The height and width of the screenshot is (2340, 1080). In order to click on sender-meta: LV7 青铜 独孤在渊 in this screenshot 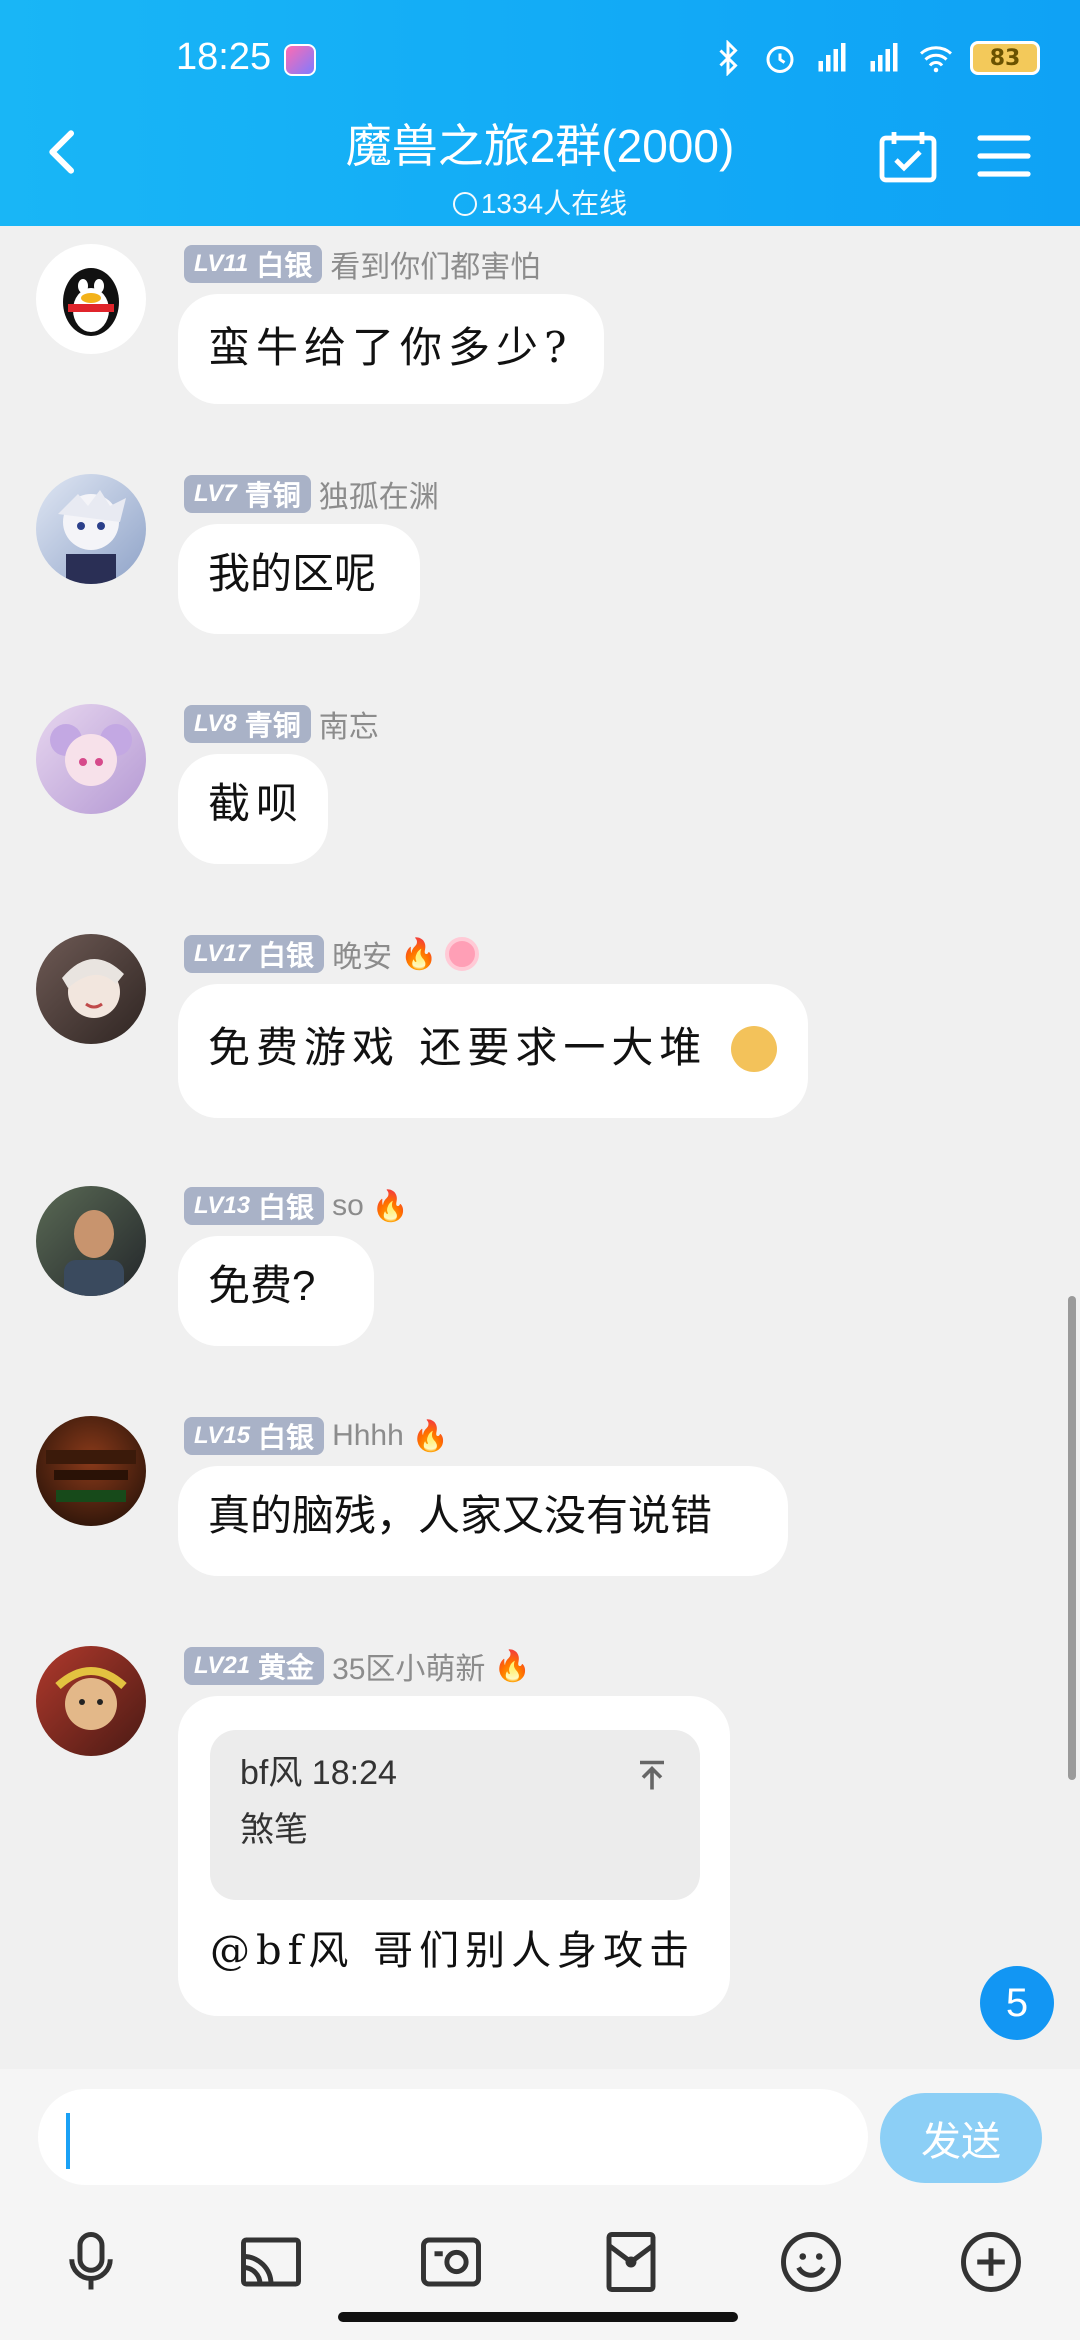, I will do `click(311, 494)`.